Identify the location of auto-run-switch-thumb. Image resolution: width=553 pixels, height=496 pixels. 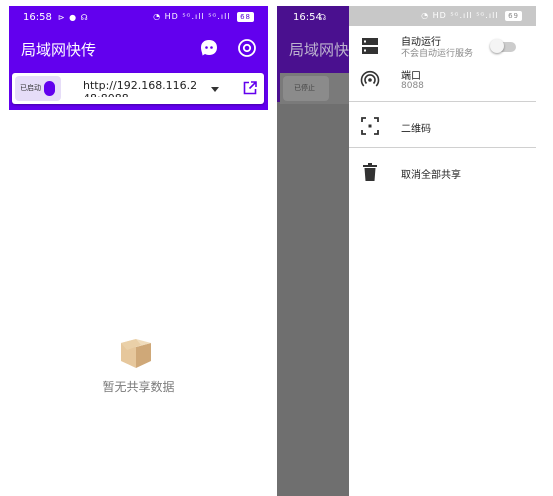
(497, 46).